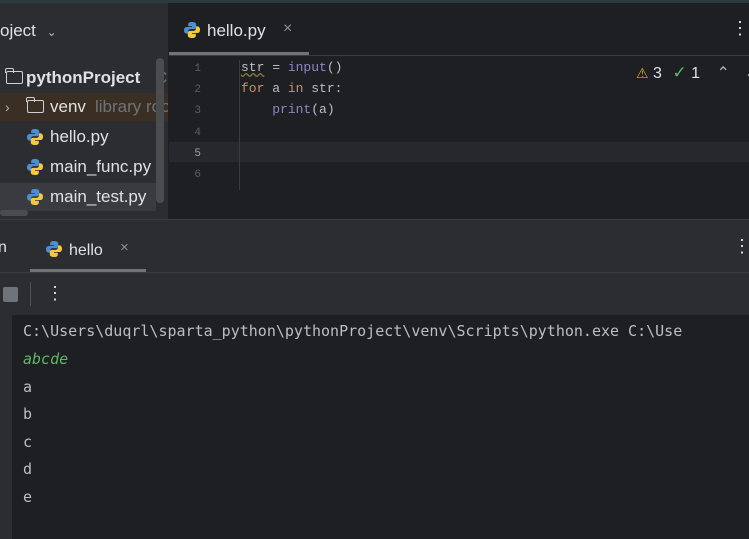  I want to click on check-icon: ✓, so click(679, 72).